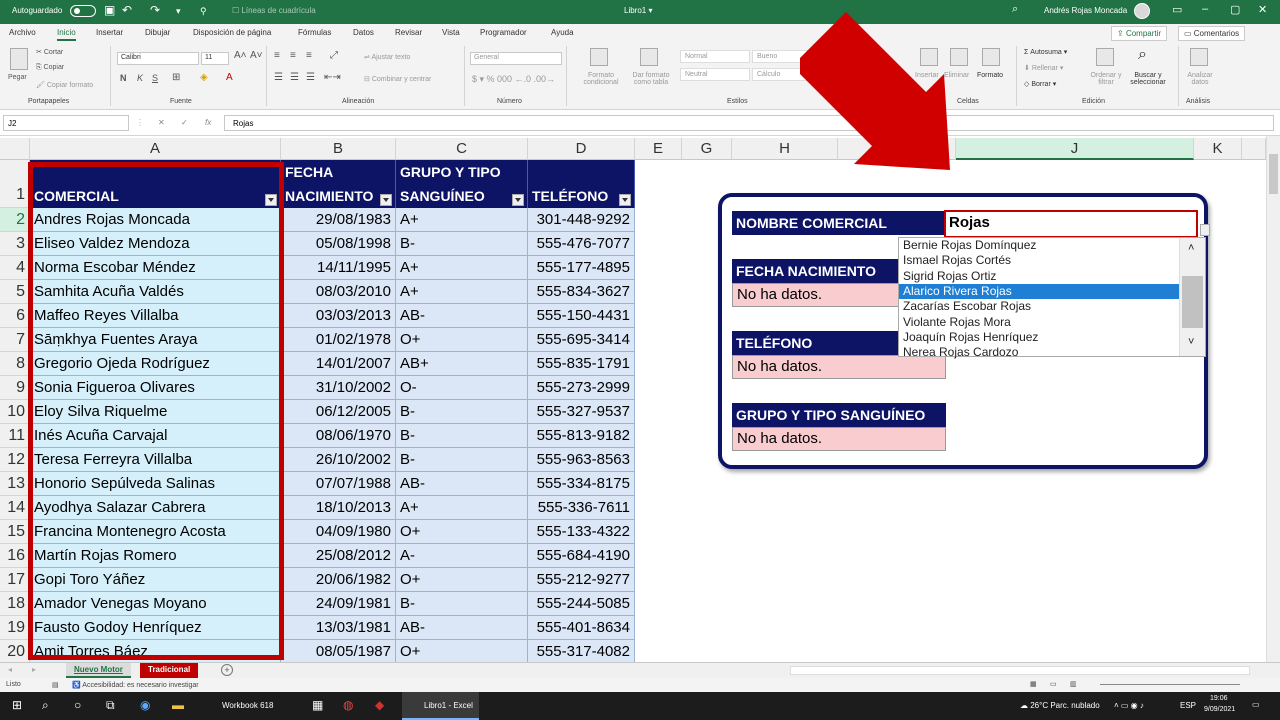 The image size is (1280, 720). What do you see at coordinates (338, 436) in the screenshot?
I see `cell-fecha: 08/06/1970` at bounding box center [338, 436].